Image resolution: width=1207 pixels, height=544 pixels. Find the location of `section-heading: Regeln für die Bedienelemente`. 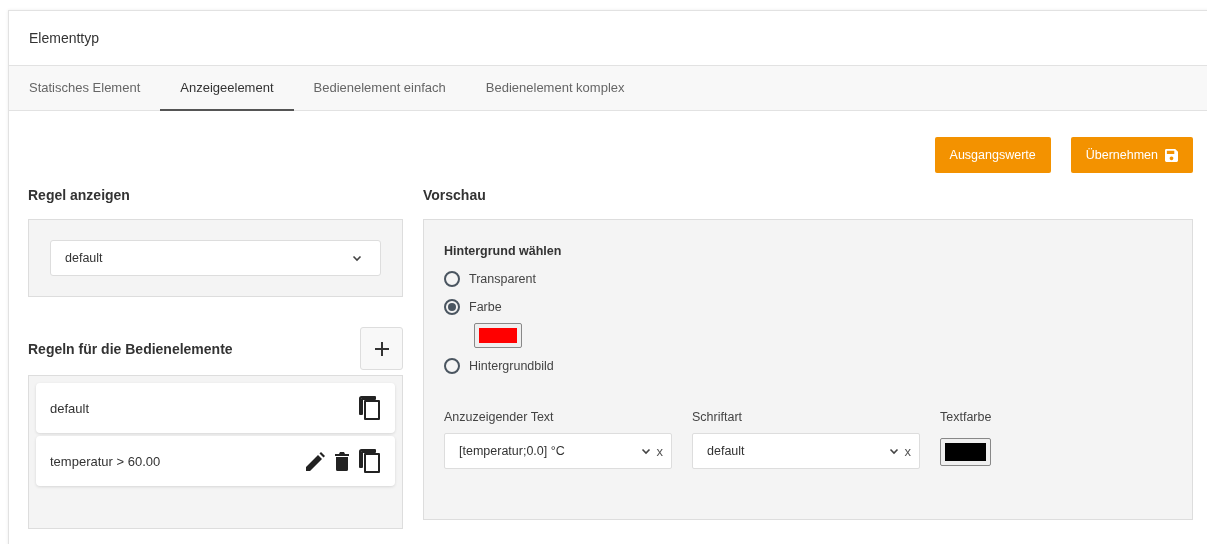

section-heading: Regeln für die Bedienelemente is located at coordinates (130, 348).